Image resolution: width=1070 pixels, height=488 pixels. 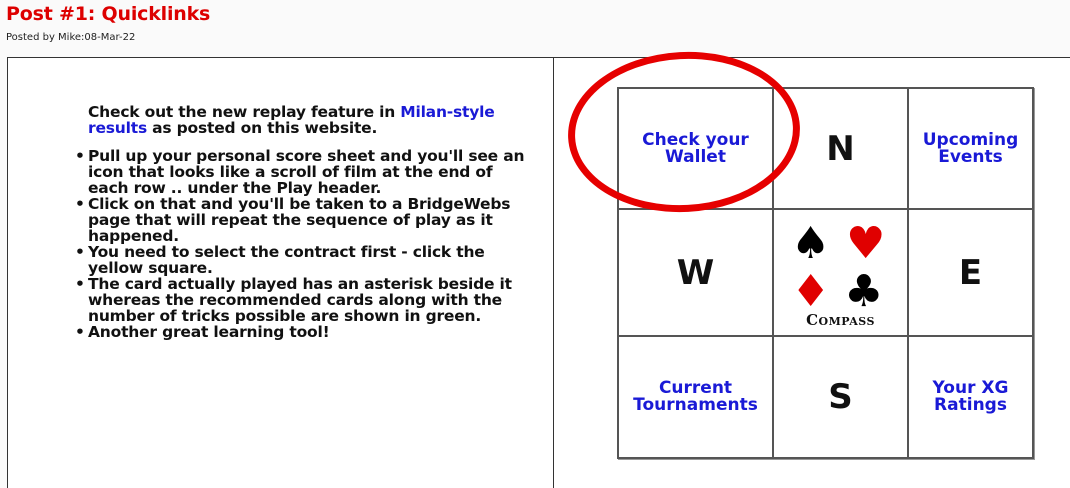 I want to click on xg-ratings-link: Your XG Ratings, so click(x=970, y=397).